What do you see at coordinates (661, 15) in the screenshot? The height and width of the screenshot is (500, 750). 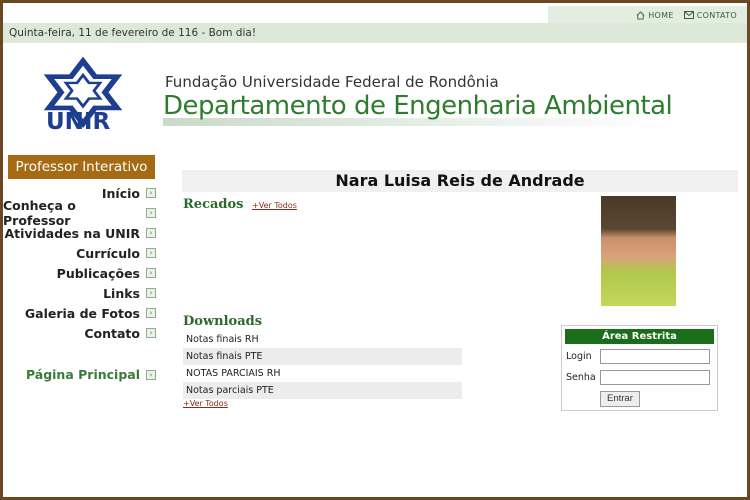 I see `home-link-label: HOME` at bounding box center [661, 15].